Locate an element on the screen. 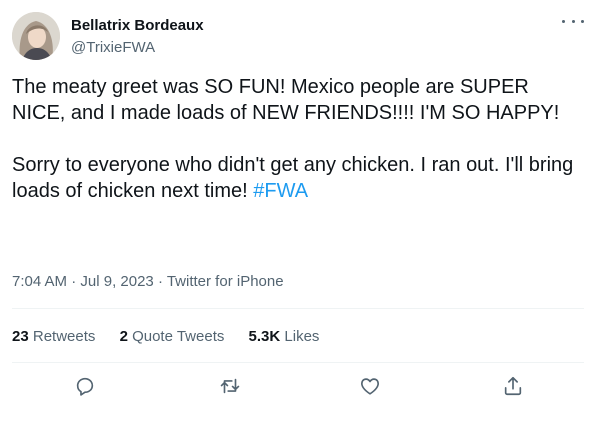 The image size is (596, 424). author-handle: @TrixieFWA is located at coordinates (113, 48).